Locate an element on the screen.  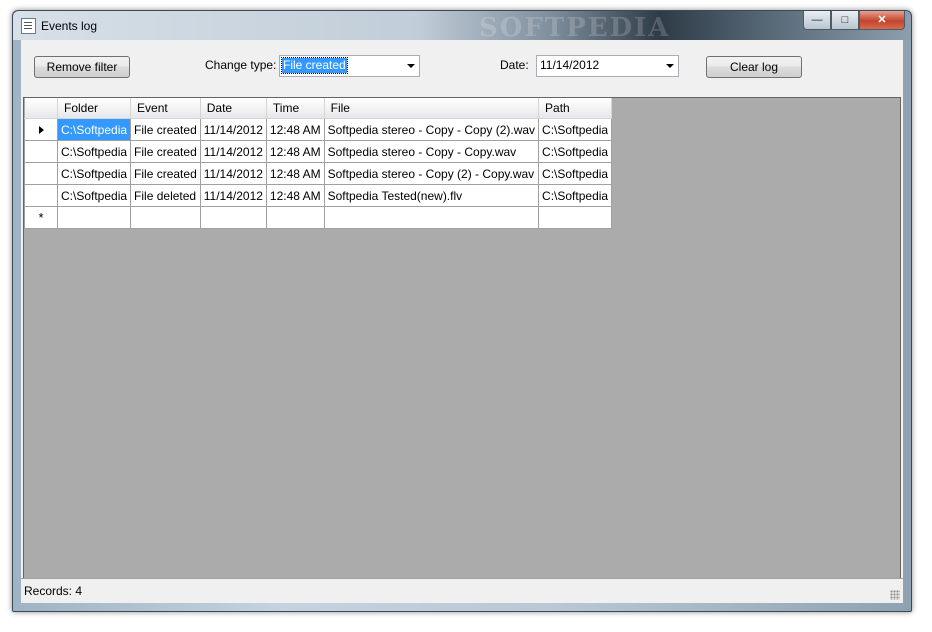
corner-header is located at coordinates (41, 108).